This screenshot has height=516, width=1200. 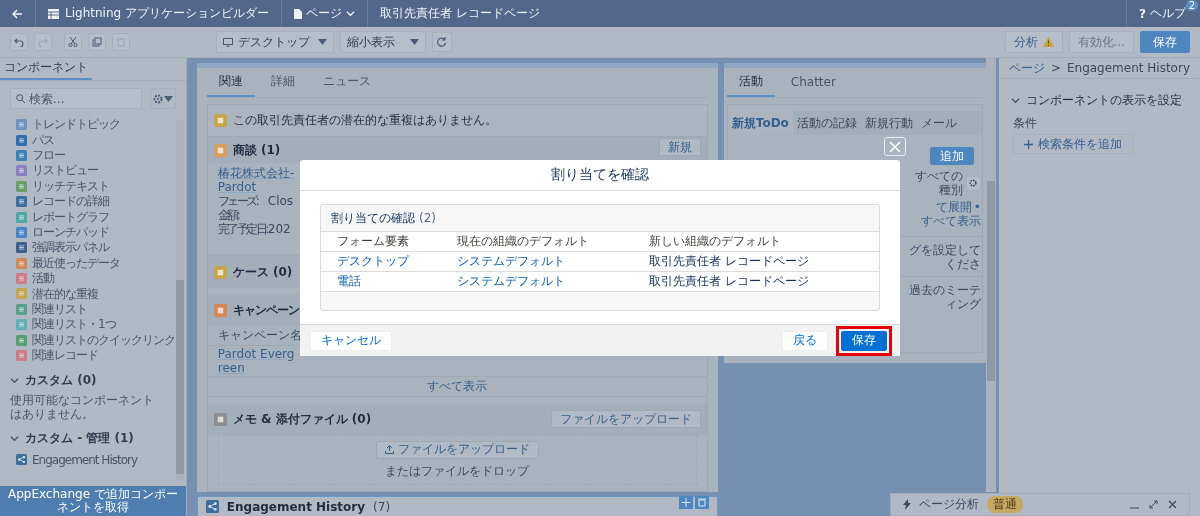 I want to click on section-header: カスタム (0), so click(x=93, y=381).